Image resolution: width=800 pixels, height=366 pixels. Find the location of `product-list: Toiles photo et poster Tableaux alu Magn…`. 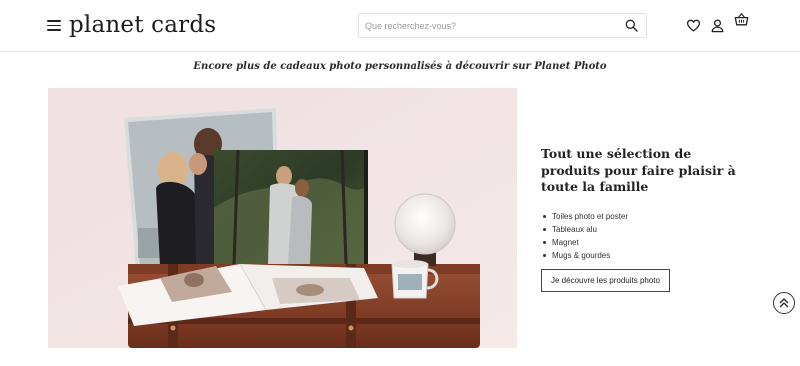

product-list: Toiles photo et poster Tableaux alu Magn… is located at coordinates (641, 236).